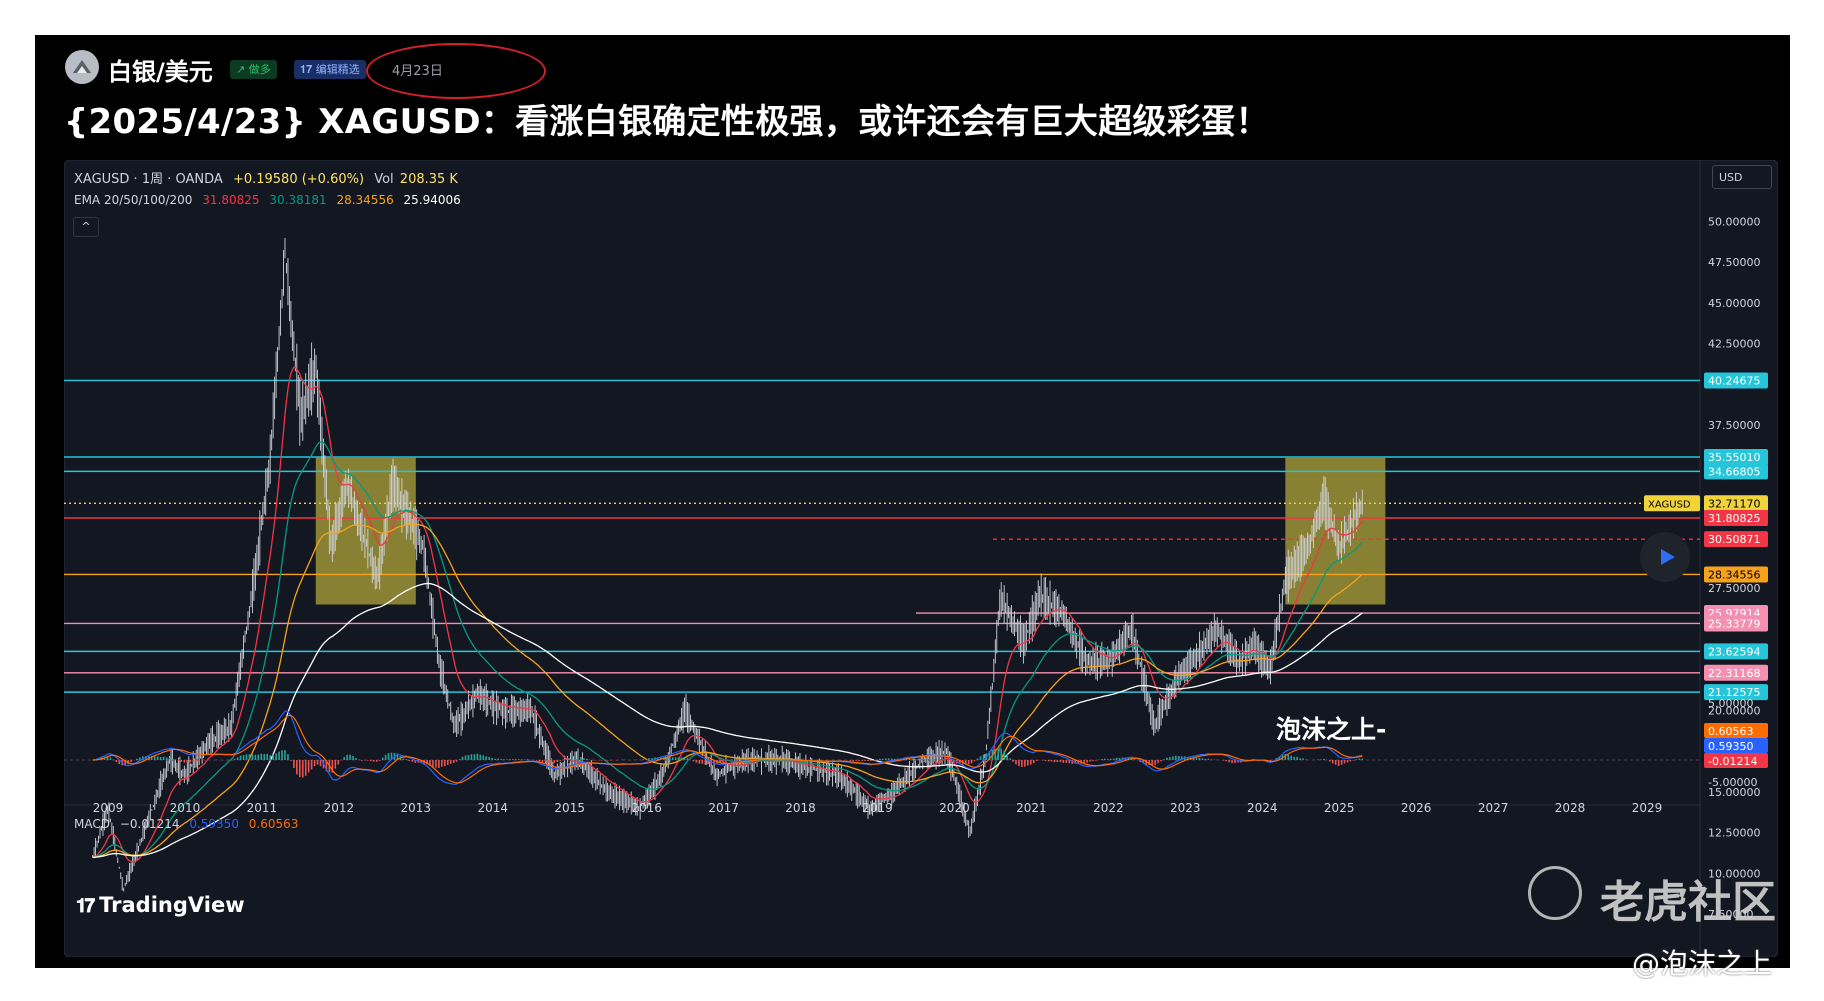  What do you see at coordinates (148, 179) in the screenshot?
I see `symbol-line: XAGUSD · 1周 · OANDA` at bounding box center [148, 179].